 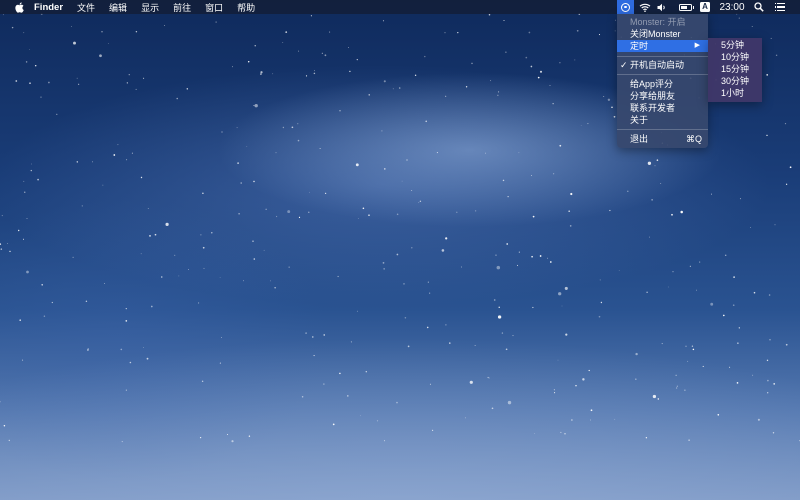 What do you see at coordinates (19, 7) in the screenshot?
I see `apple-icon` at bounding box center [19, 7].